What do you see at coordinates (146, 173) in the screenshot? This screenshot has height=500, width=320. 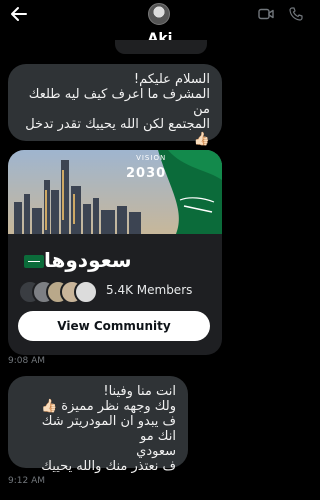 I see `vision-year: 2030` at bounding box center [146, 173].